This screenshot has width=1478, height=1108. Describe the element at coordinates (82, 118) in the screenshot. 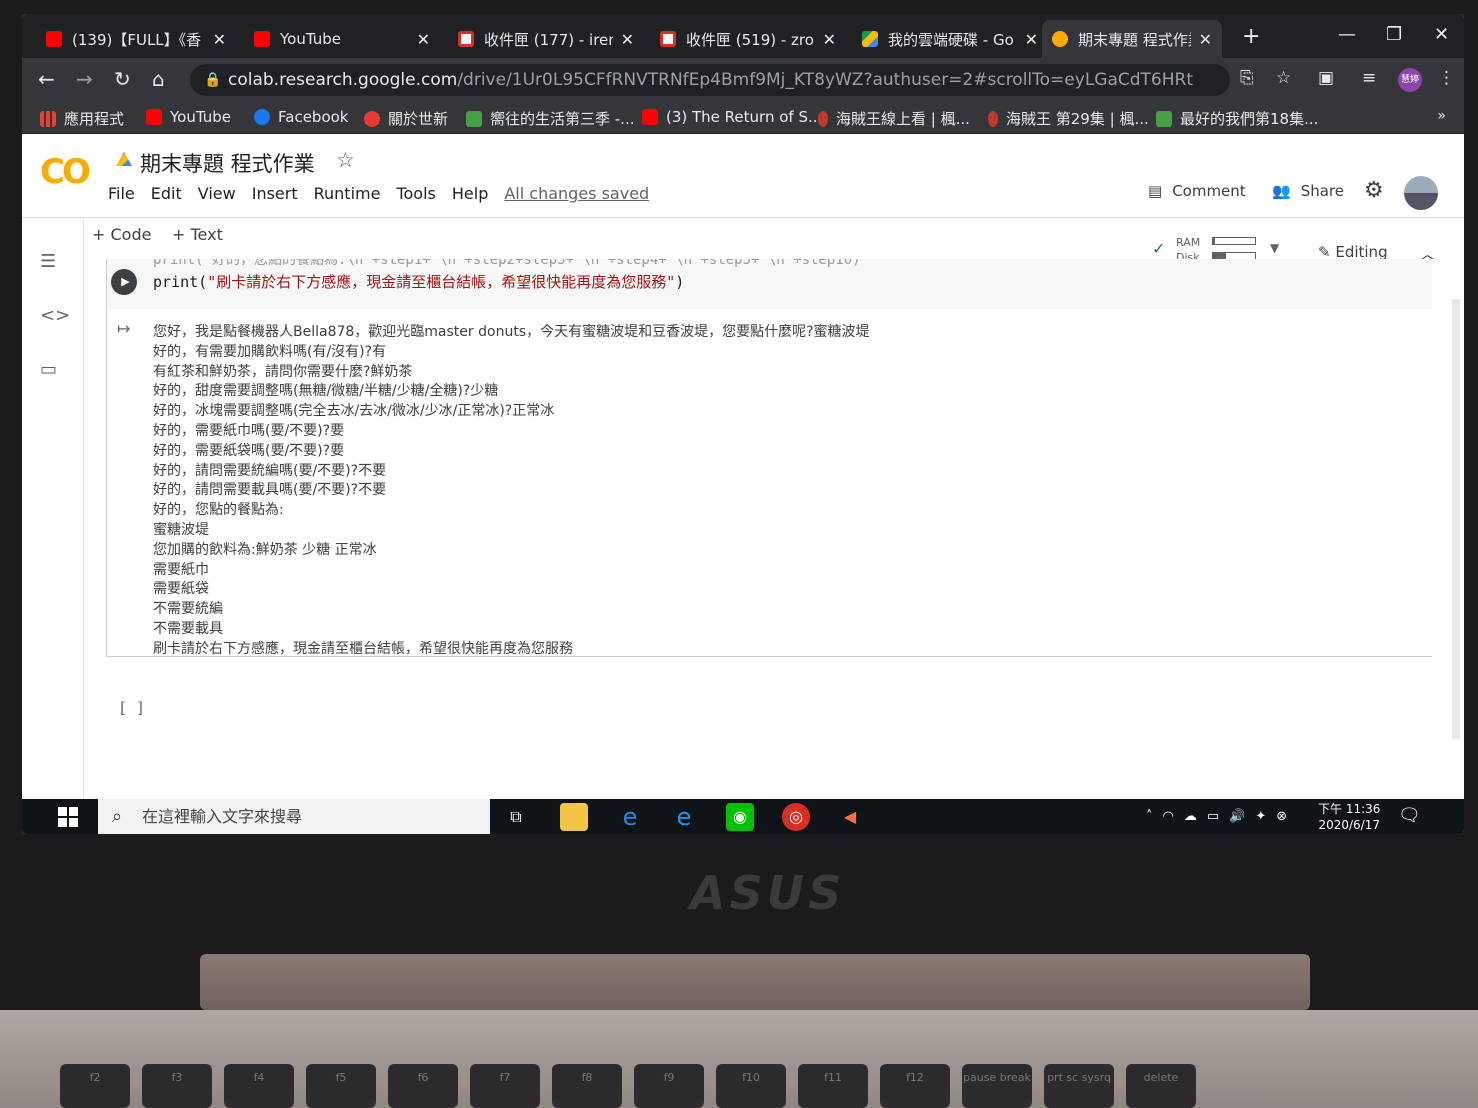

I see `bookmark-apps: 應用程式` at that location.